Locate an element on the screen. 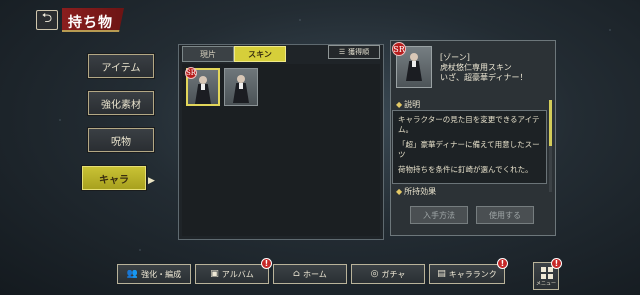 This screenshot has height=295, width=640. inventory-item: SR is located at coordinates (202, 86).